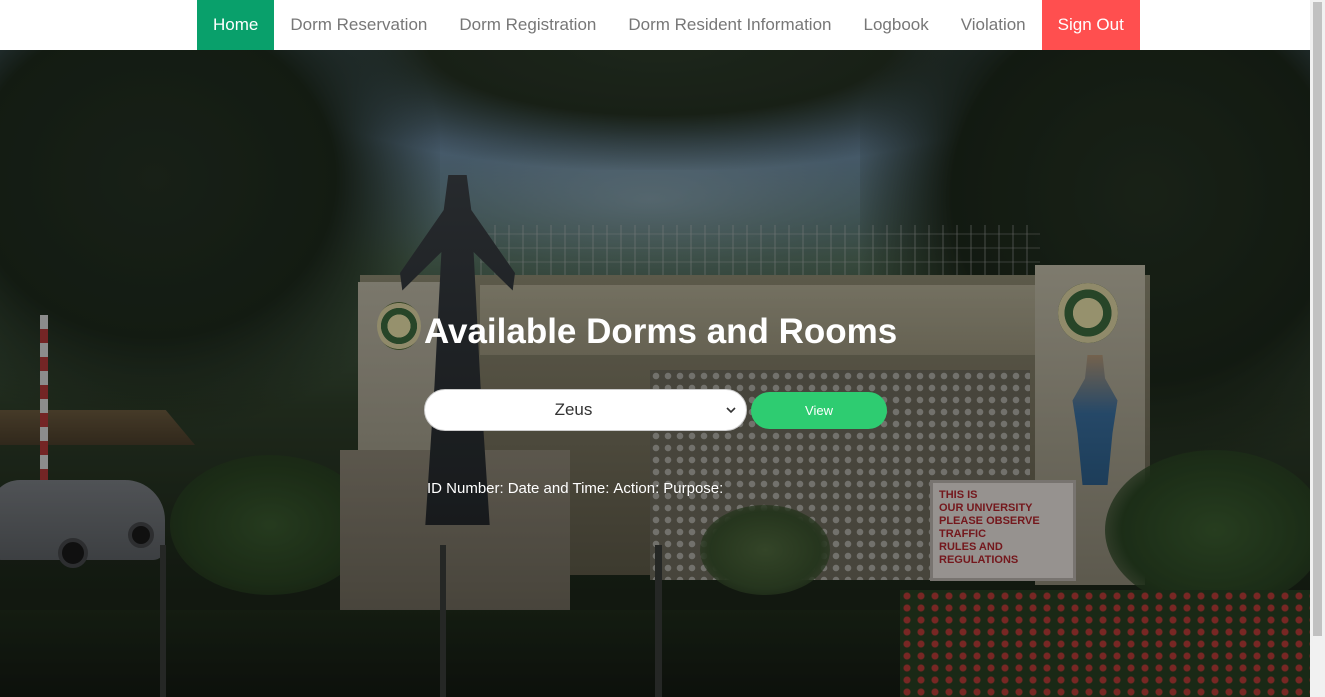  I want to click on page-title: Available Dorms and Rooms, so click(661, 331).